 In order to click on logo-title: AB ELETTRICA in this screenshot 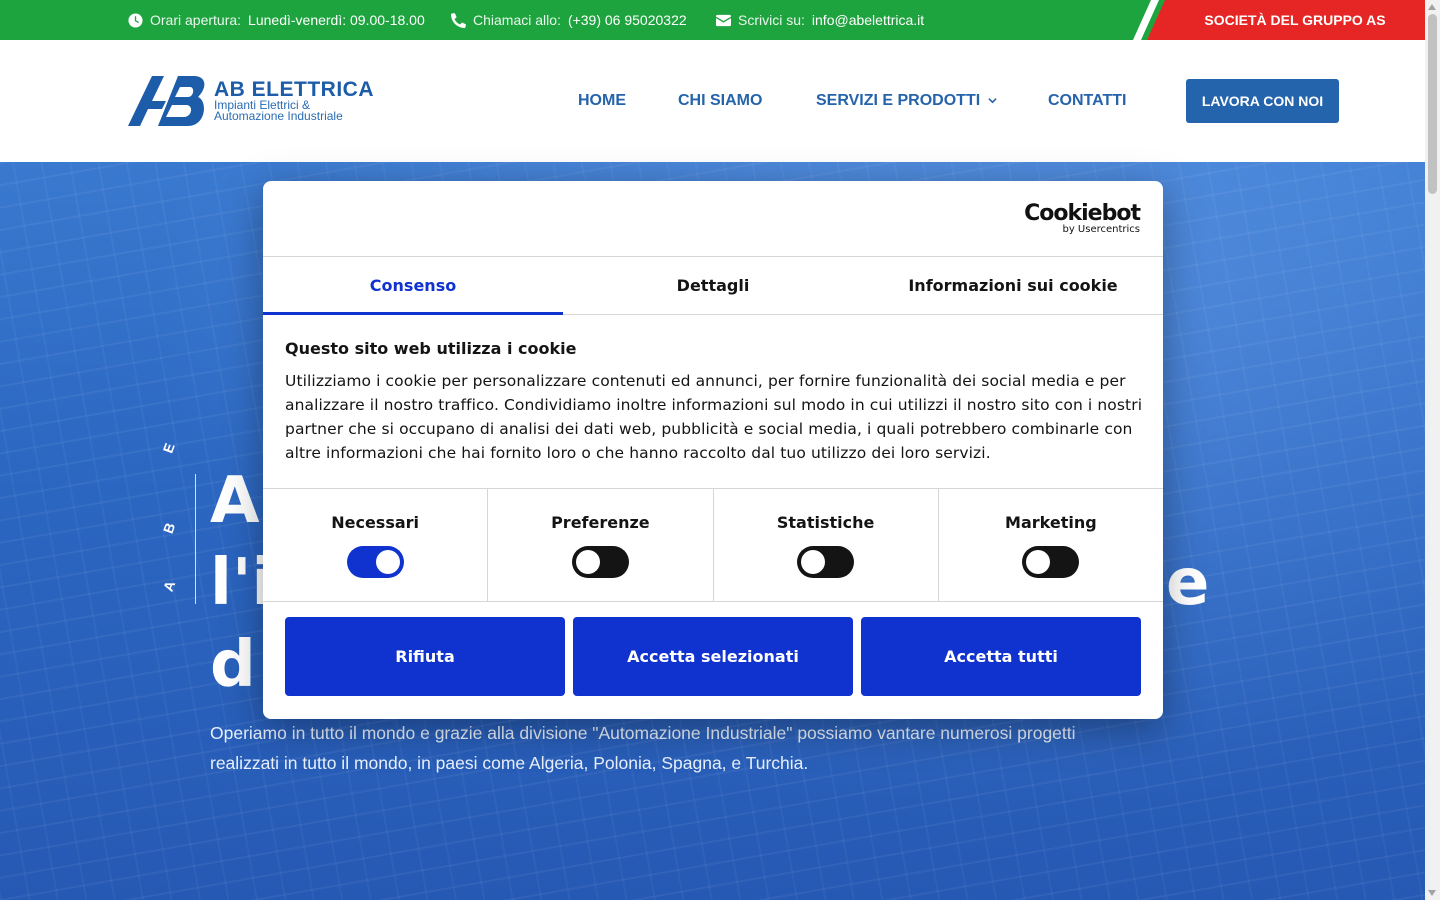, I will do `click(294, 89)`.